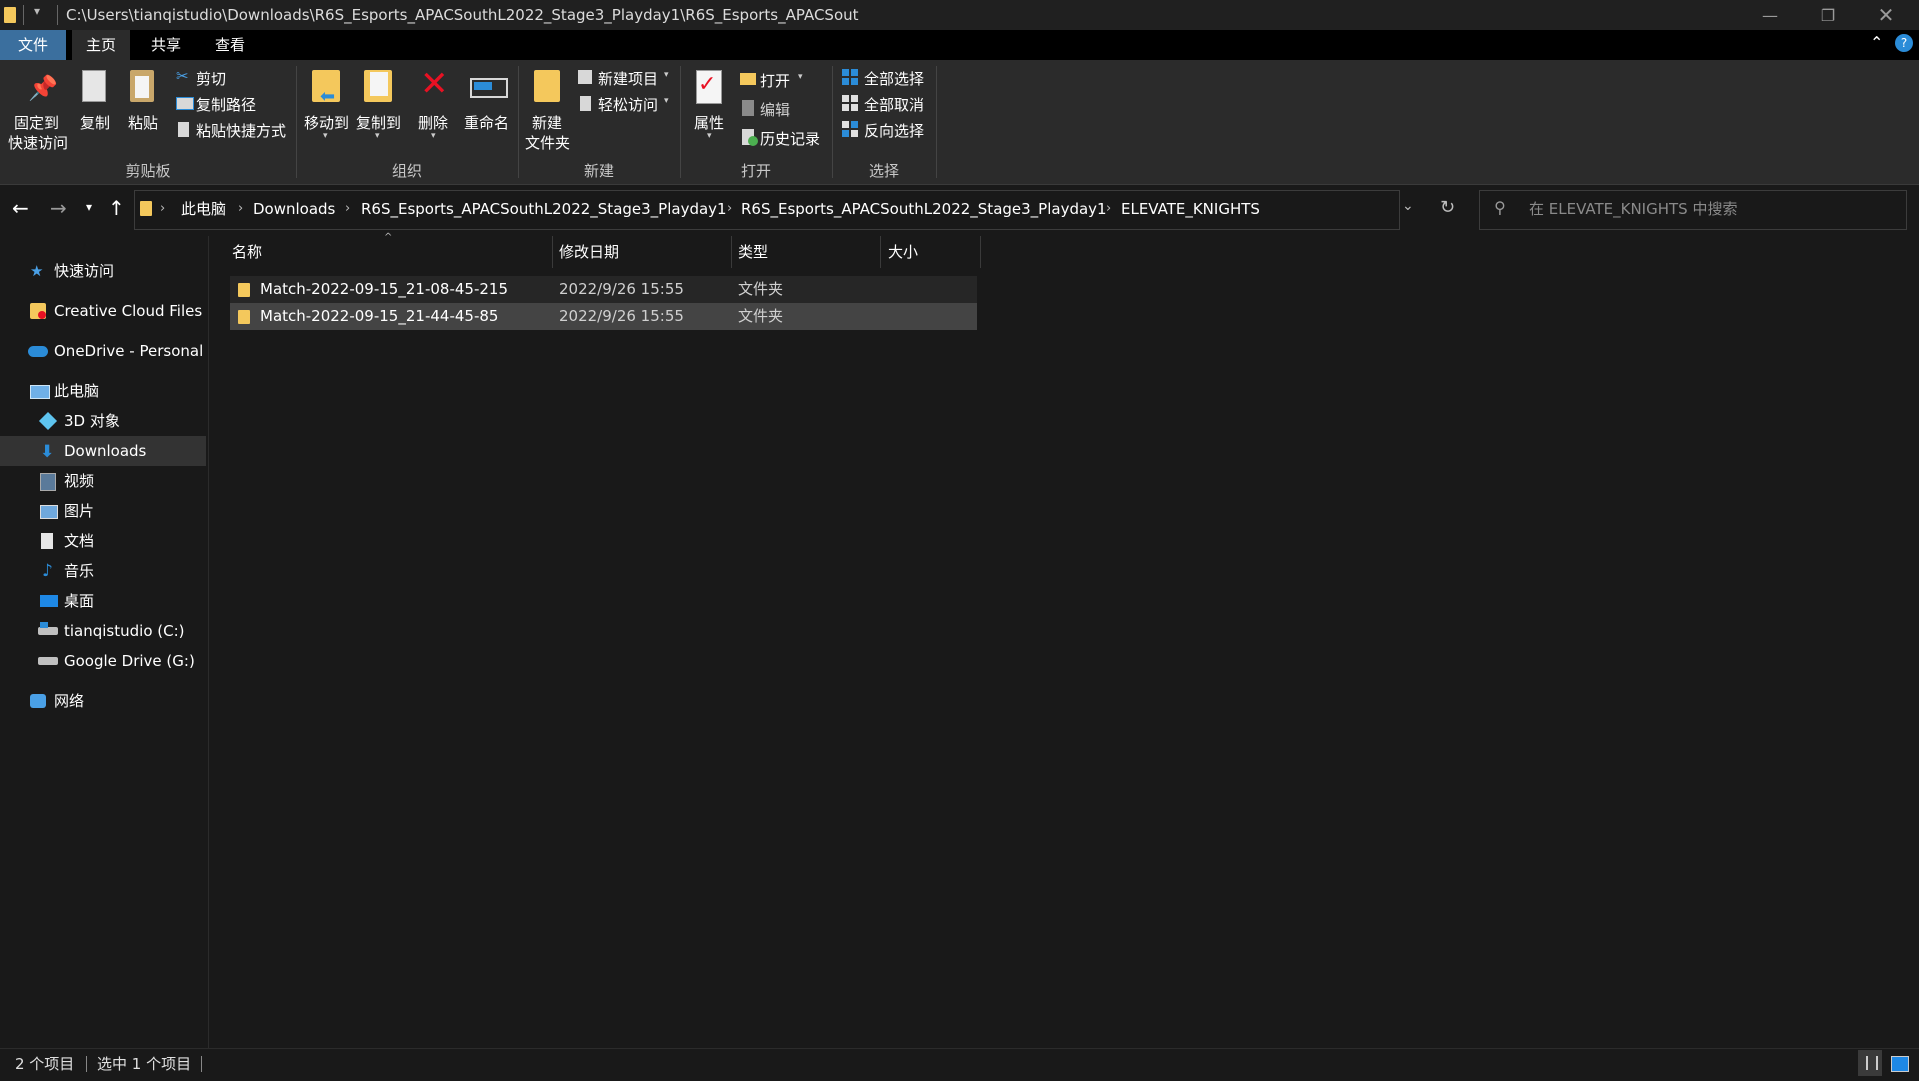 The width and height of the screenshot is (1919, 1081). What do you see at coordinates (548, 143) in the screenshot?
I see `new-folder-label-2: 文件夹` at bounding box center [548, 143].